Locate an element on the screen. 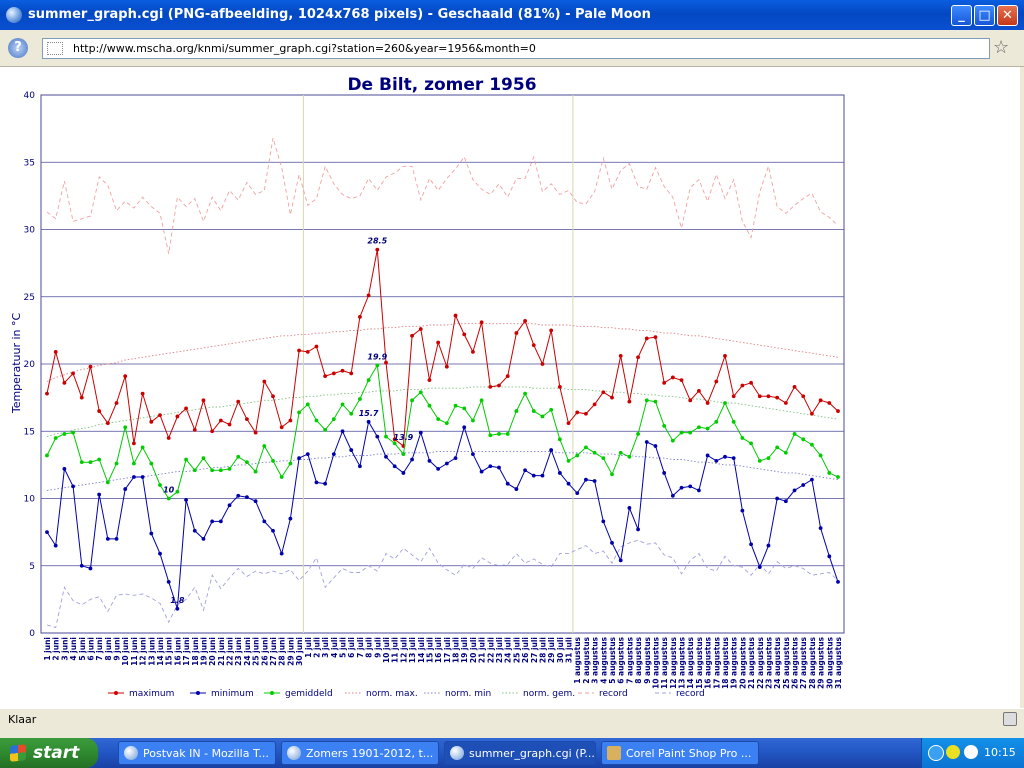 The width and height of the screenshot is (1024, 768). y-tick-label: 5 is located at coordinates (32, 567).